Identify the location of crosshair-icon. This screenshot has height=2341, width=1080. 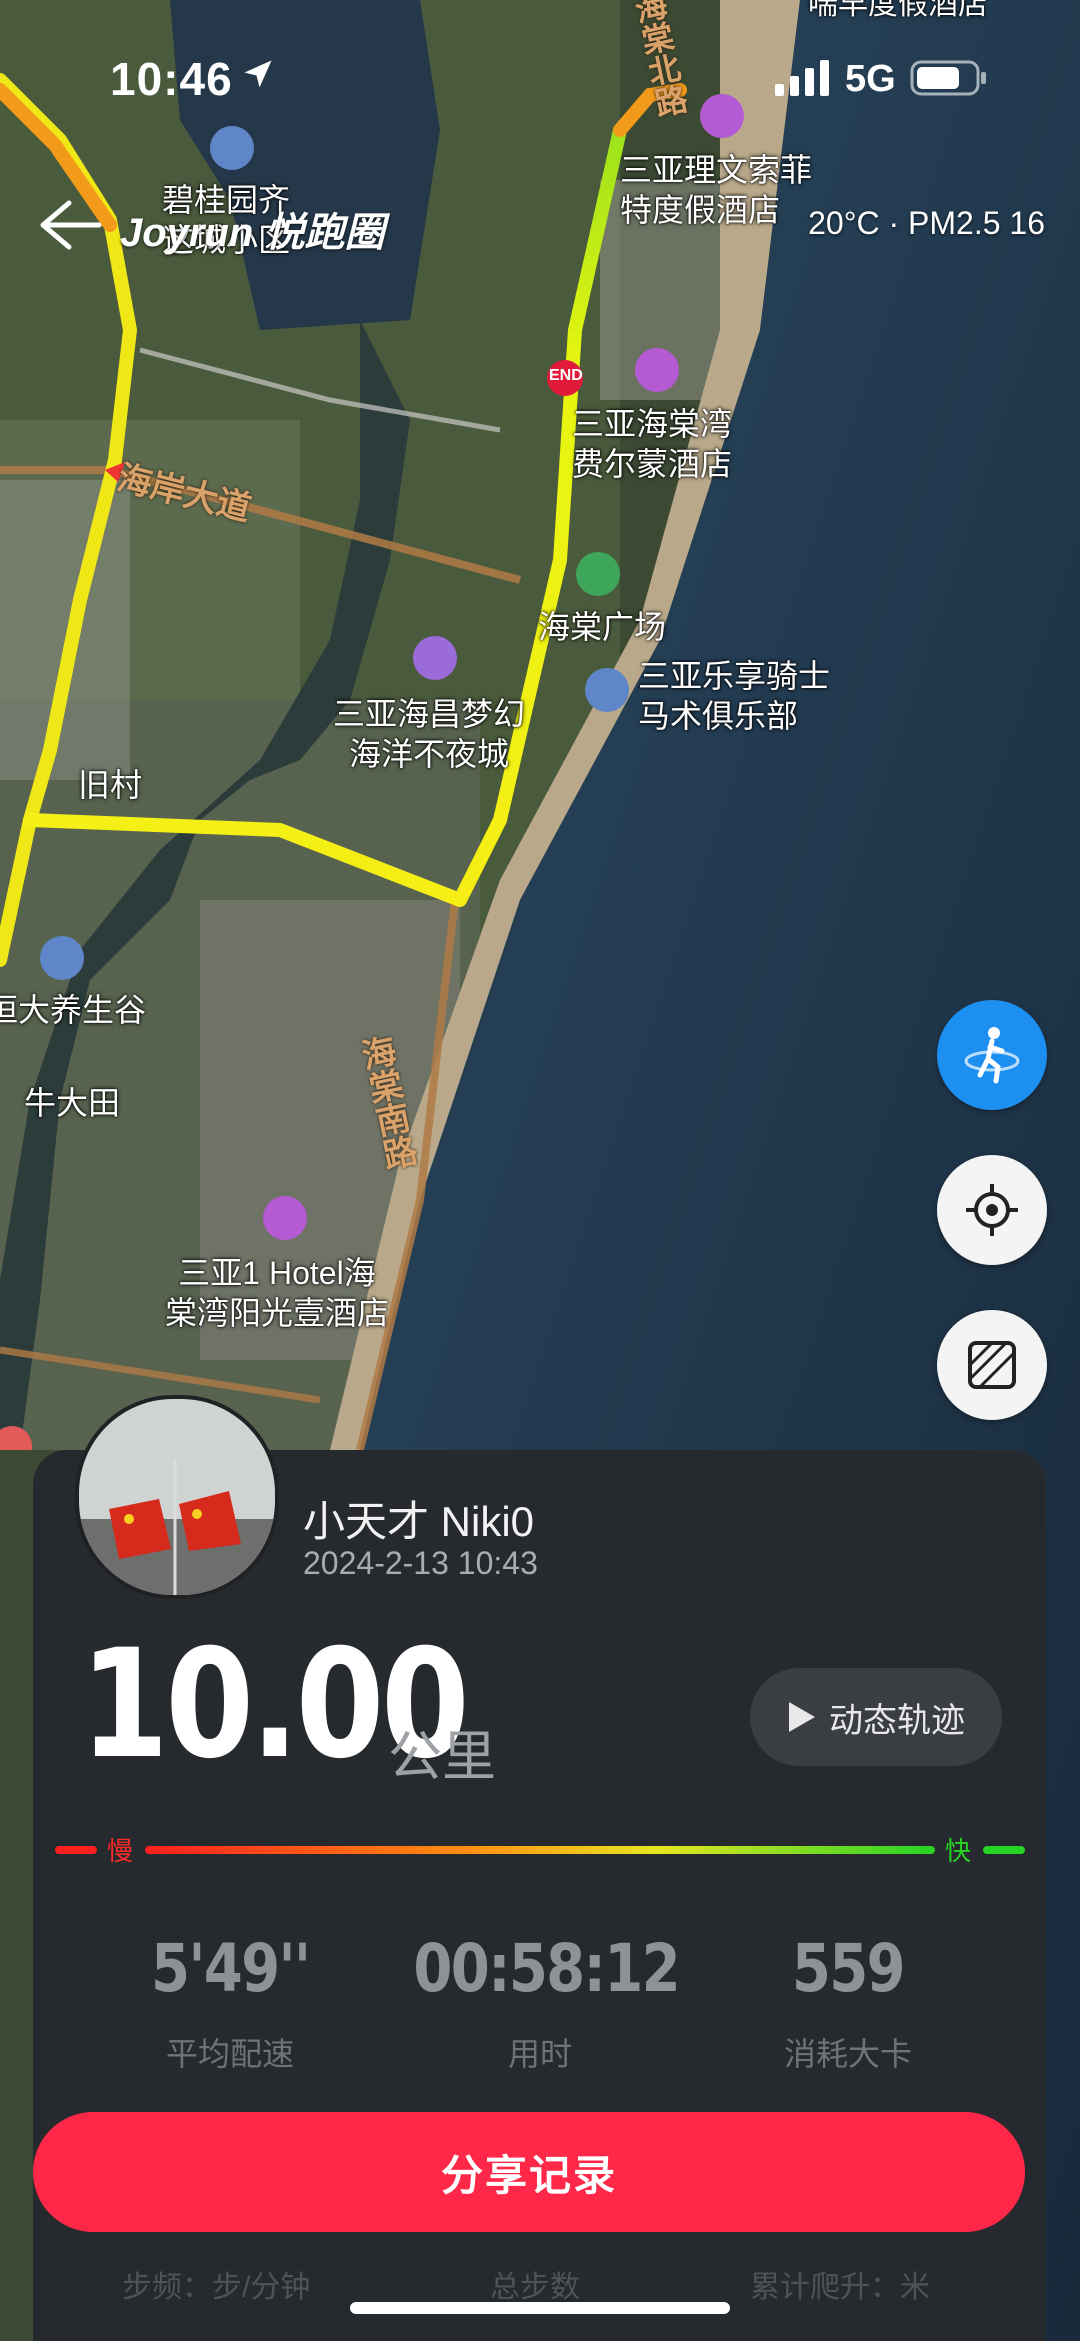
(992, 1210).